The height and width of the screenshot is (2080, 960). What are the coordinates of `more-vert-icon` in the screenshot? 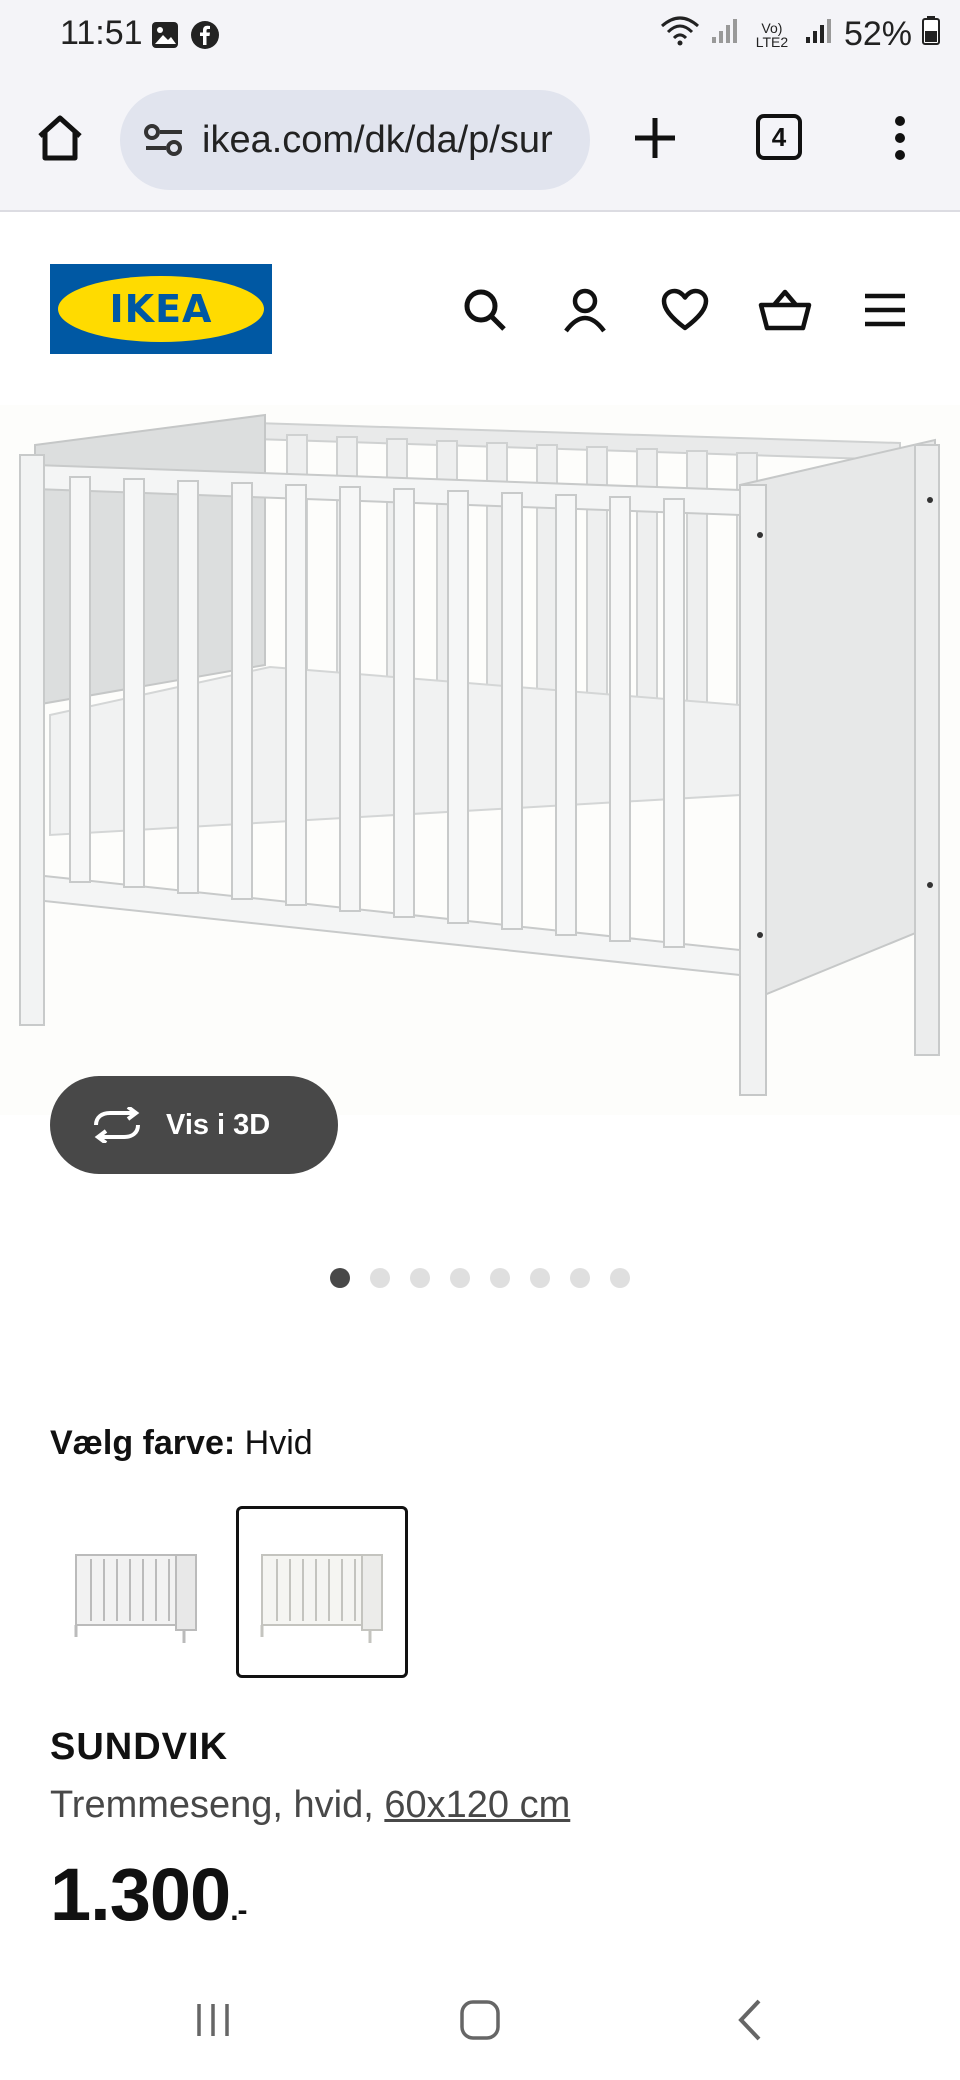 It's located at (900, 138).